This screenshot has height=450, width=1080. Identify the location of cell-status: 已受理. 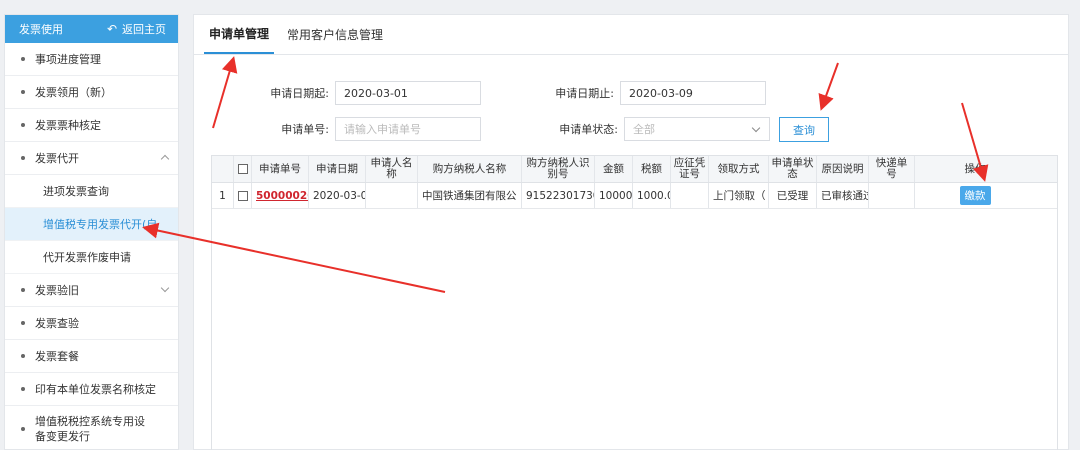
(793, 195).